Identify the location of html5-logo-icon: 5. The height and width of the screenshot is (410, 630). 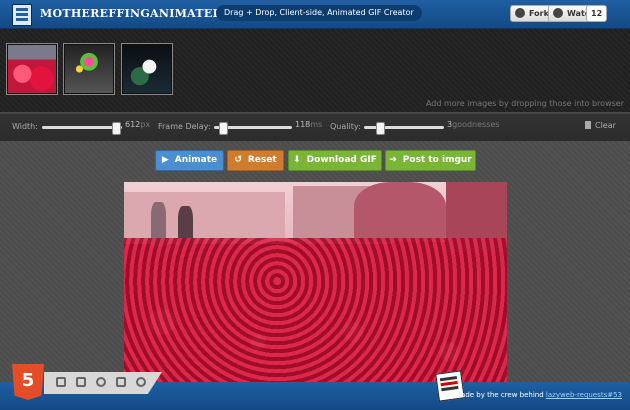
(28, 382).